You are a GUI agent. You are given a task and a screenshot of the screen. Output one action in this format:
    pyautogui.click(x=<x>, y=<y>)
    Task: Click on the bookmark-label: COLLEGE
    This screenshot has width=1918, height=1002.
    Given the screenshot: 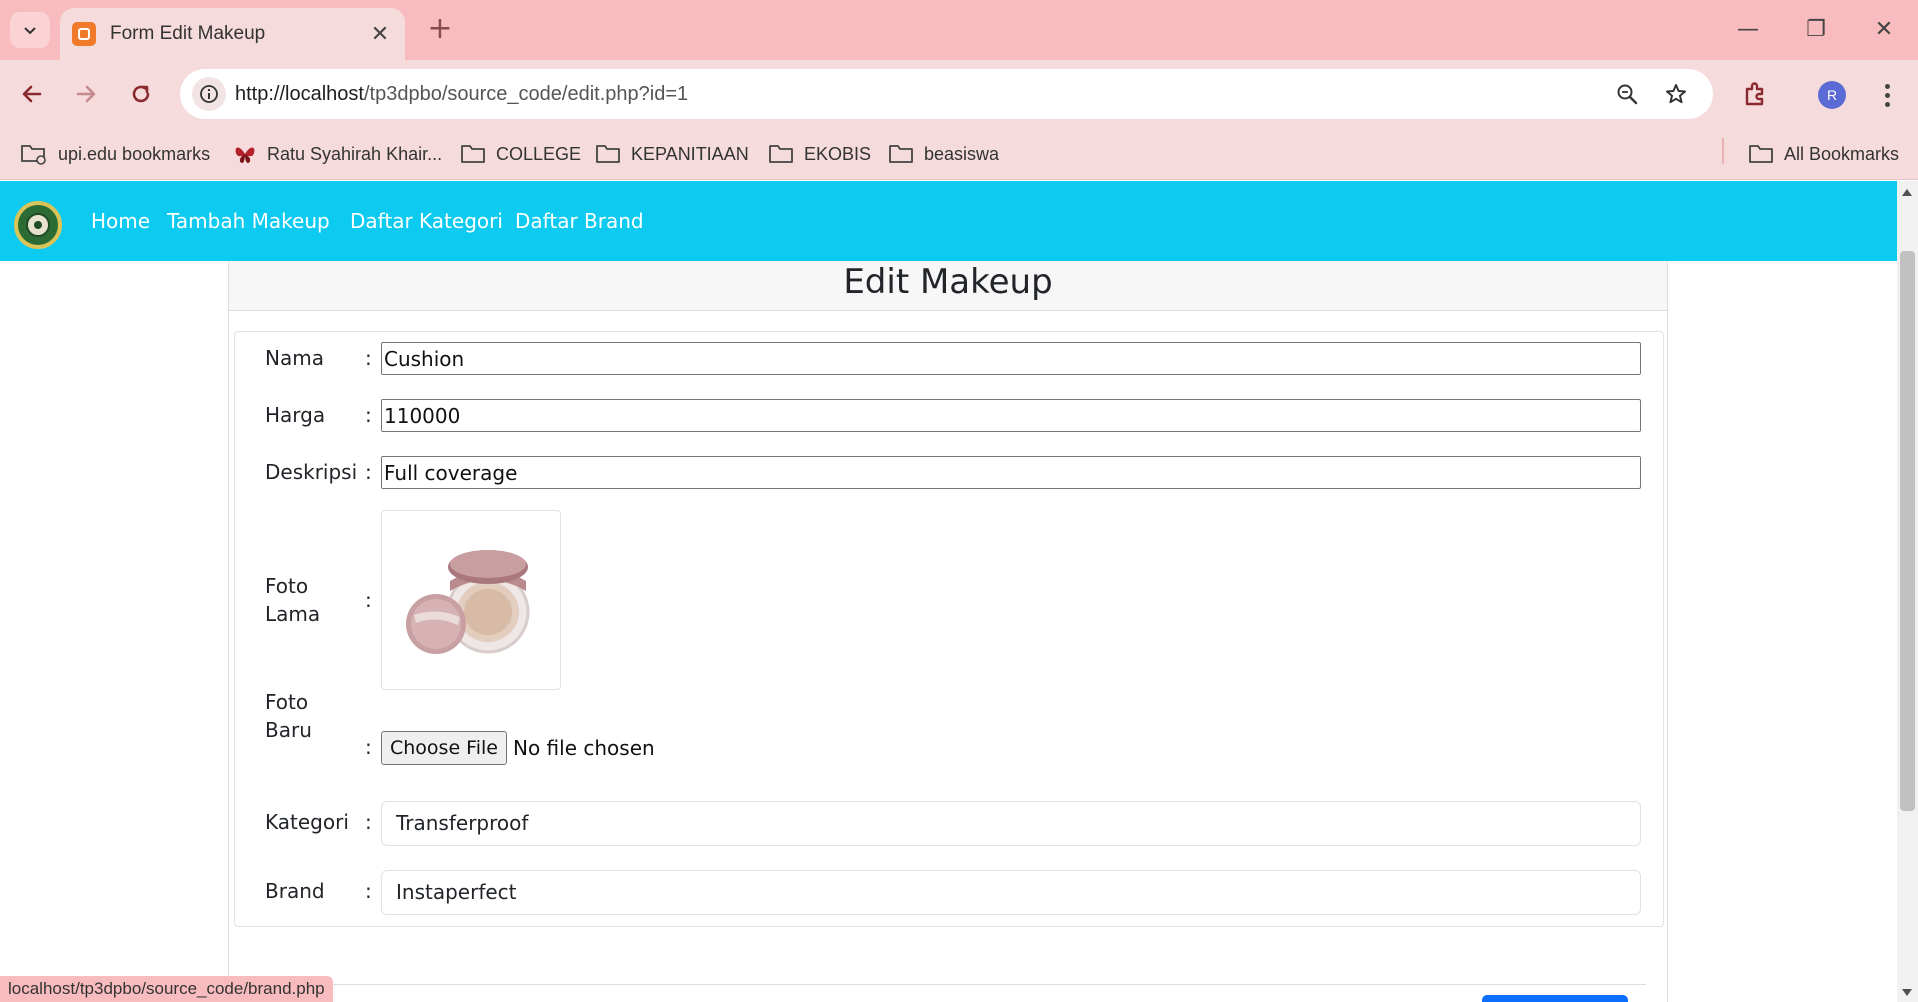 What is the action you would take?
    pyautogui.click(x=539, y=153)
    